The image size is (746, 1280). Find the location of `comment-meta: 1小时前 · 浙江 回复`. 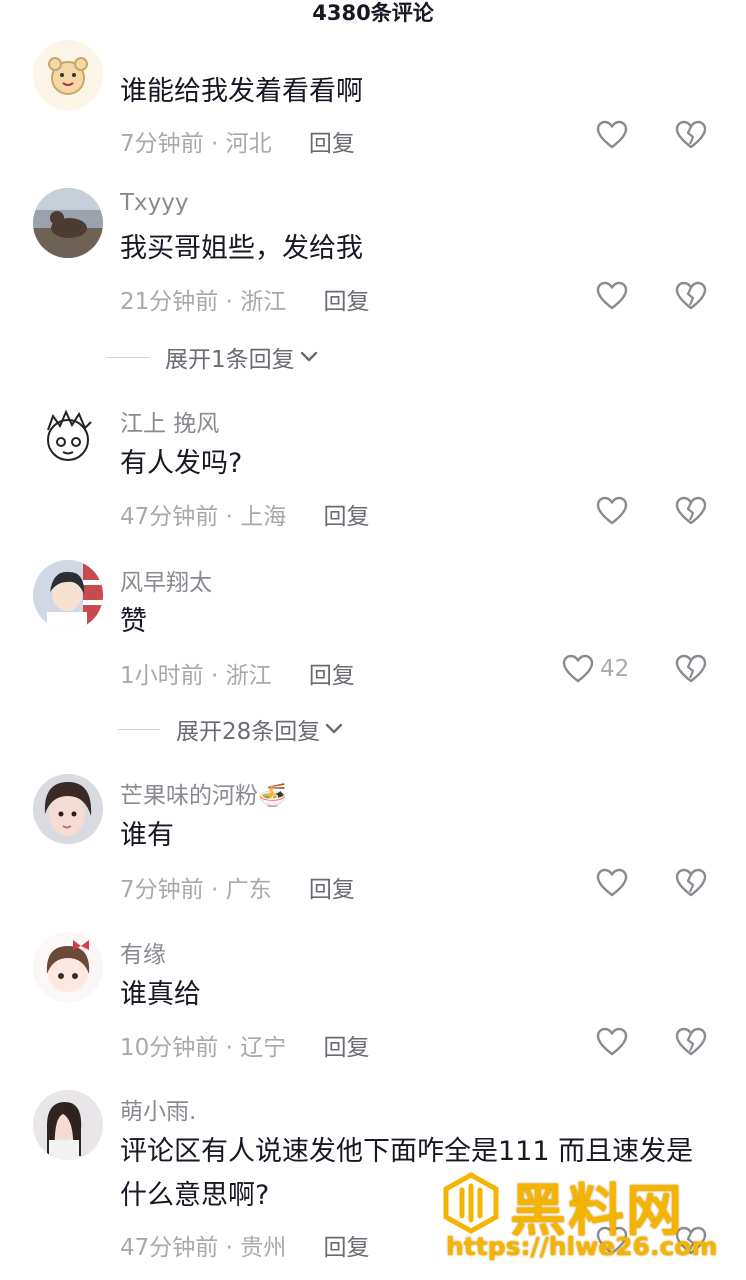

comment-meta: 1小时前 · 浙江 回复 is located at coordinates (237, 676).